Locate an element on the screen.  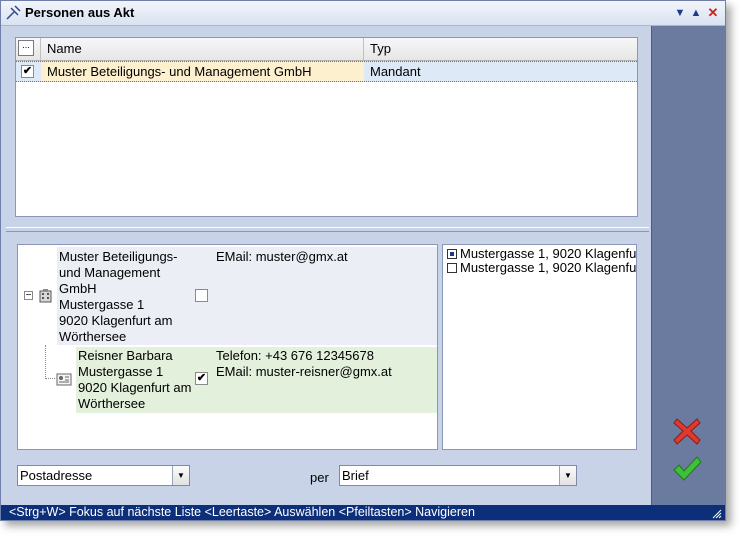
building-icon is located at coordinates (45, 296).